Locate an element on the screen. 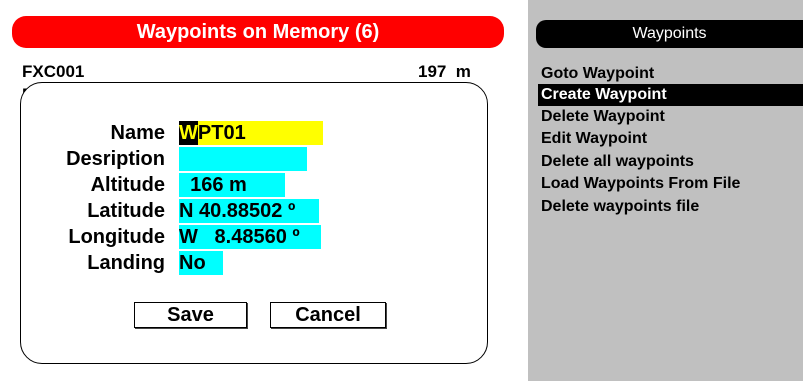 Image resolution: width=803 pixels, height=381 pixels. landing-field: No is located at coordinates (201, 263).